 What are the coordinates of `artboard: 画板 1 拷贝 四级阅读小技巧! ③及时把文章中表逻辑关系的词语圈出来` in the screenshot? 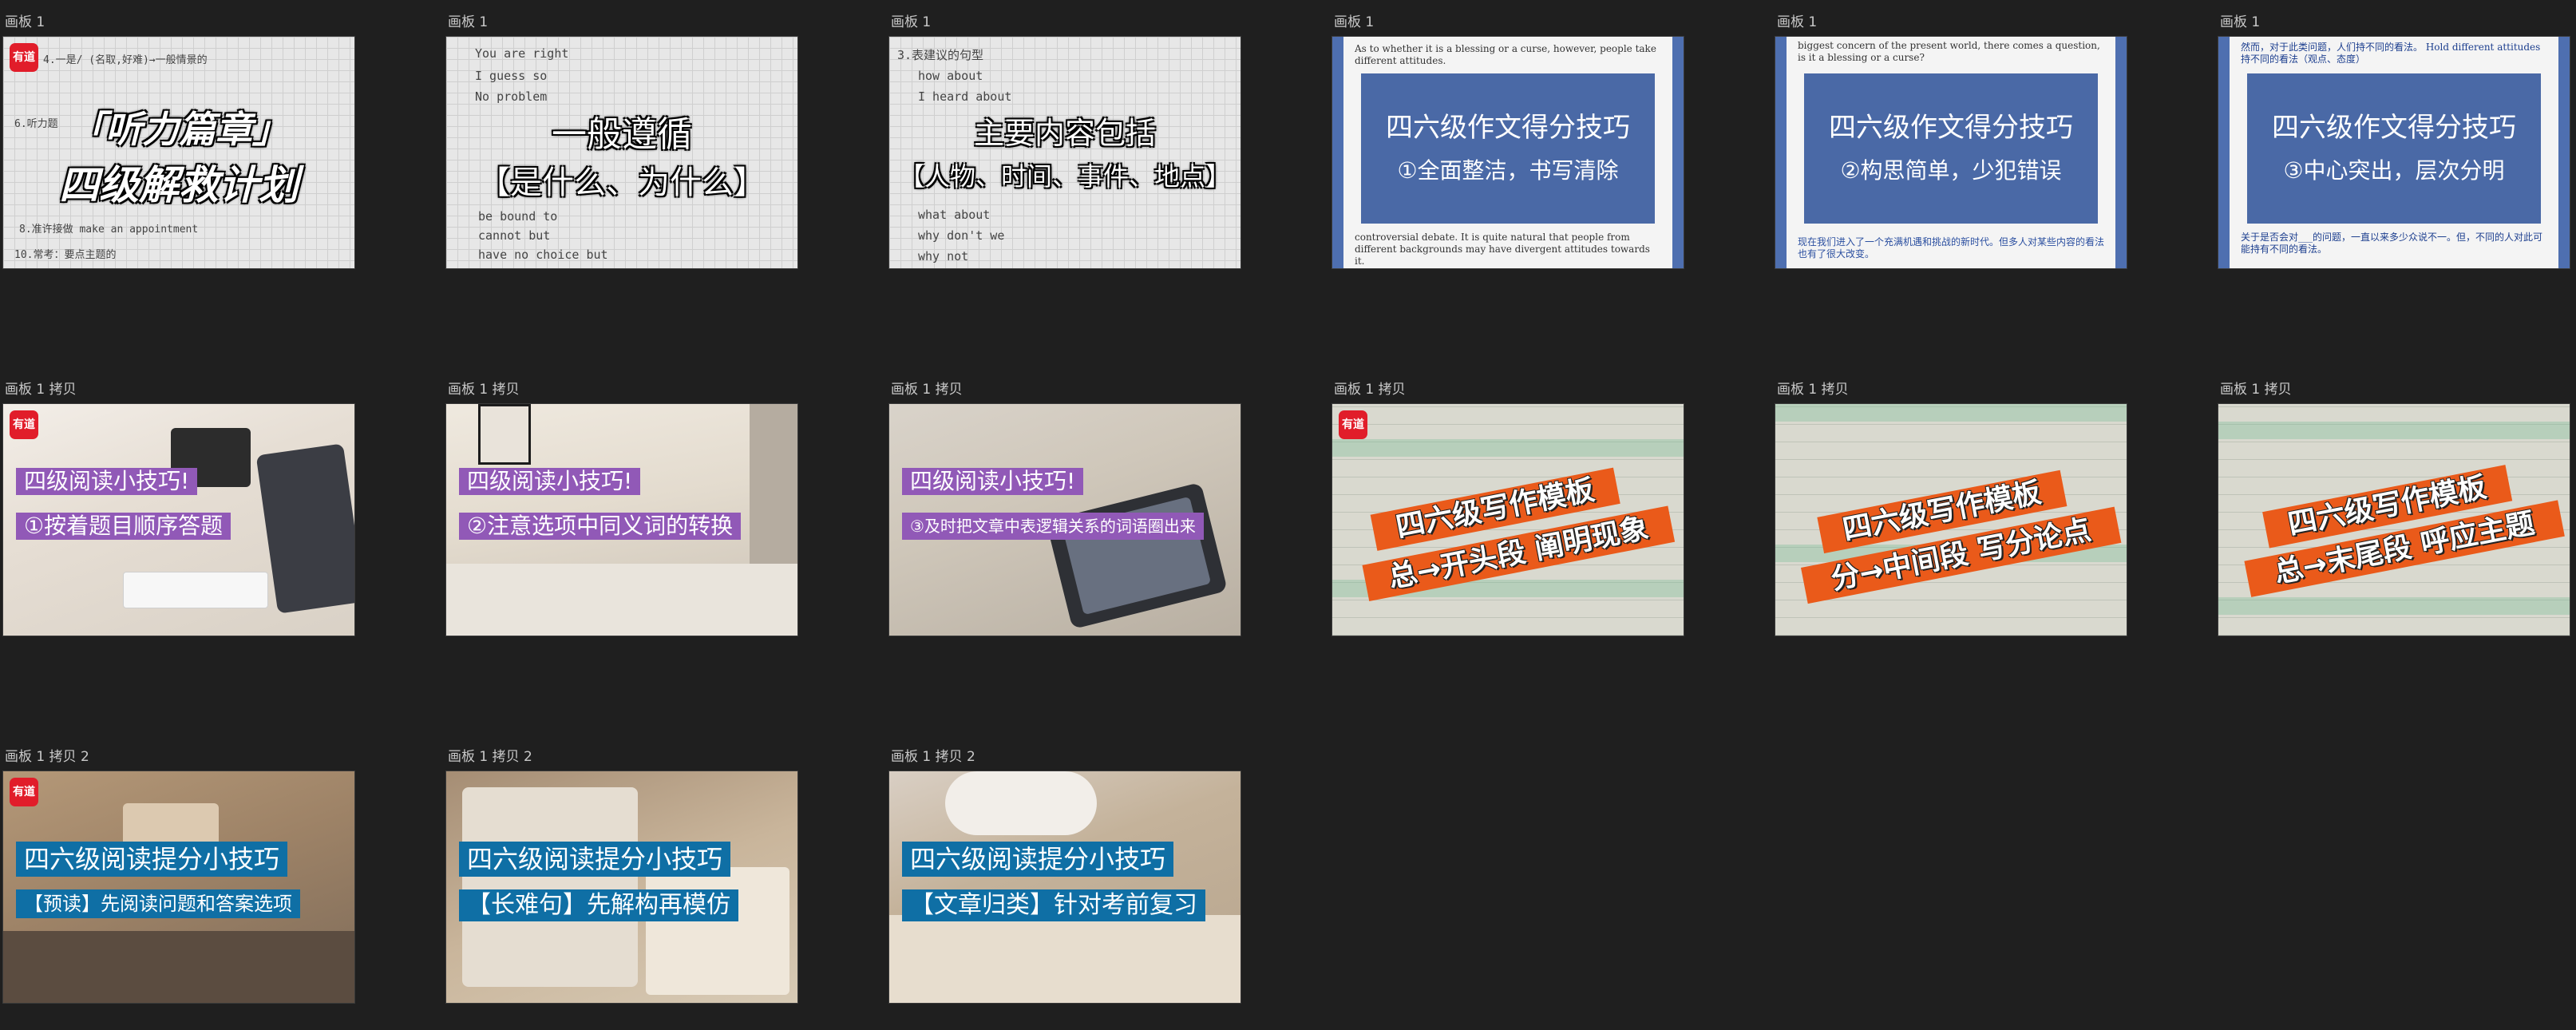 It's located at (1064, 509).